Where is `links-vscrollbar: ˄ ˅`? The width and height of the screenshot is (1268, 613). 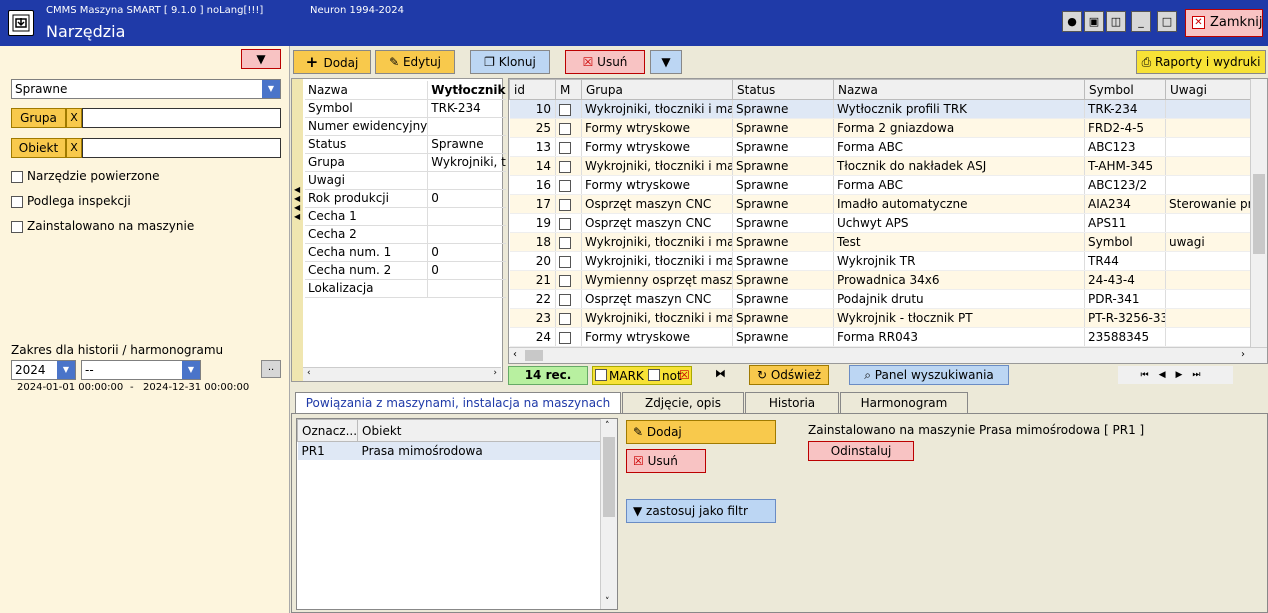
links-vscrollbar: ˄ ˅ is located at coordinates (608, 514).